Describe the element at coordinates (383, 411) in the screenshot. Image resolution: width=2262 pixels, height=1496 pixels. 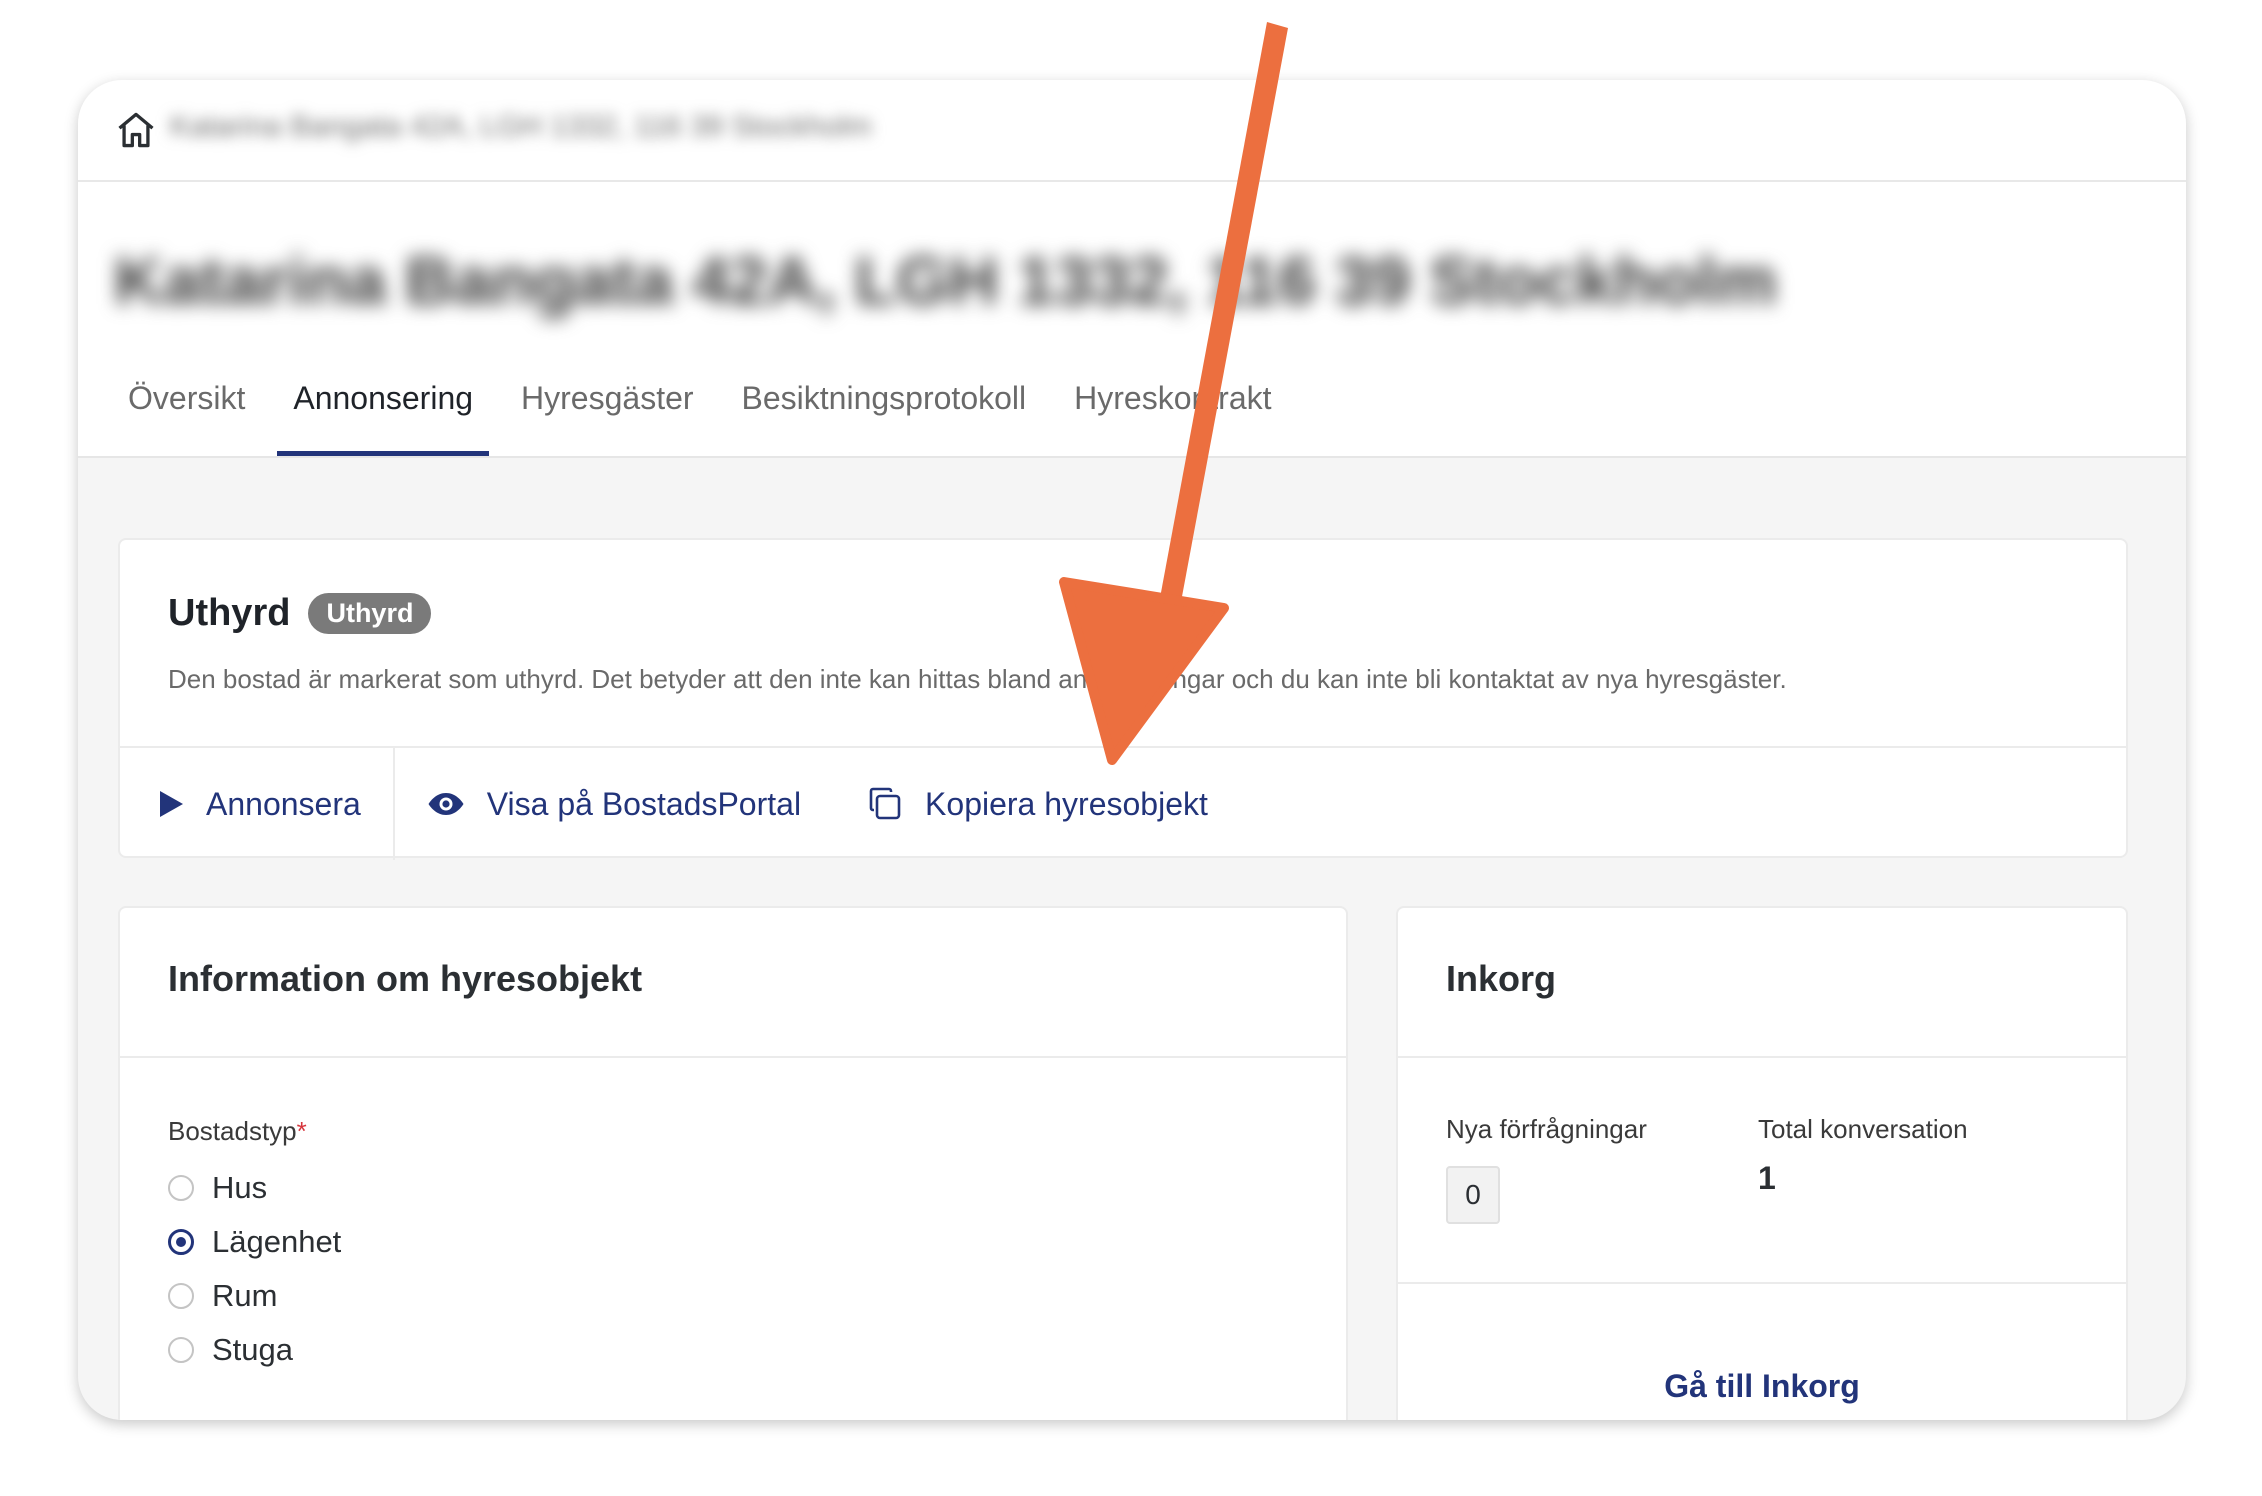
I see `tab-annonsering: Annonsering` at that location.